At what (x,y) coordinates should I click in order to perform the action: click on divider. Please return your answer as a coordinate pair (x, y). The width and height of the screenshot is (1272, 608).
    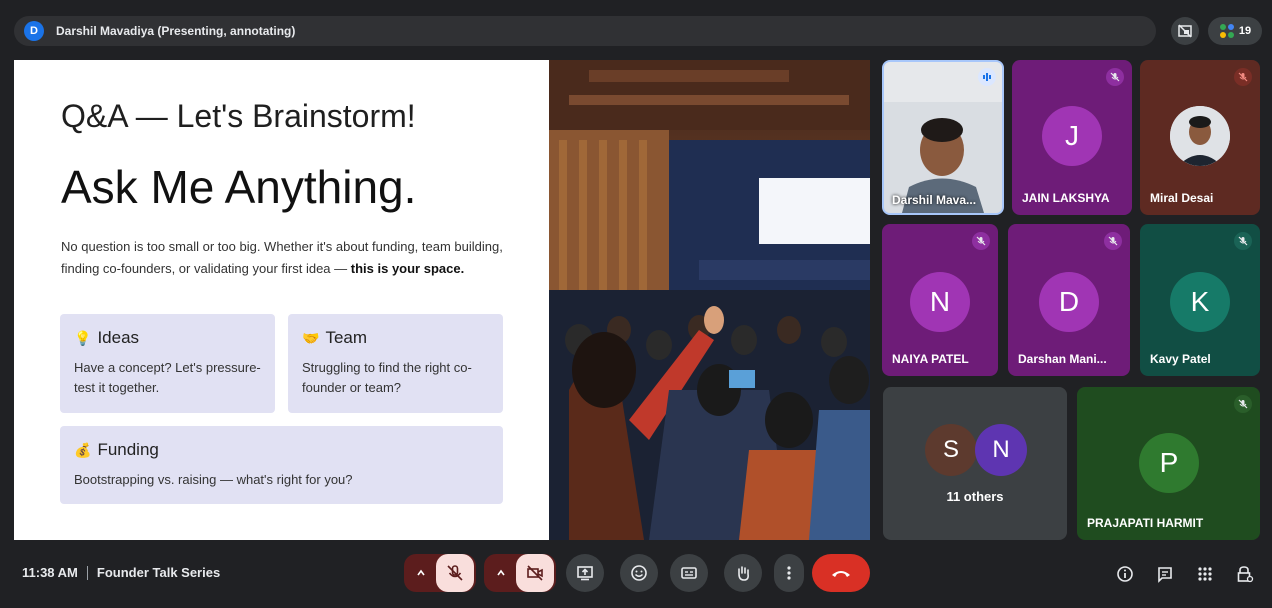
    Looking at the image, I should click on (87, 572).